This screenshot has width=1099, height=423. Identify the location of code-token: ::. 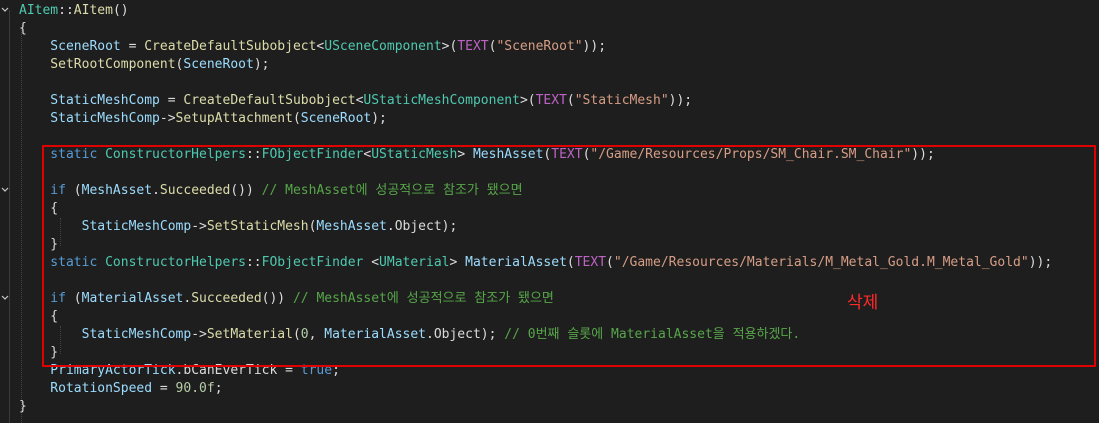
(66, 10).